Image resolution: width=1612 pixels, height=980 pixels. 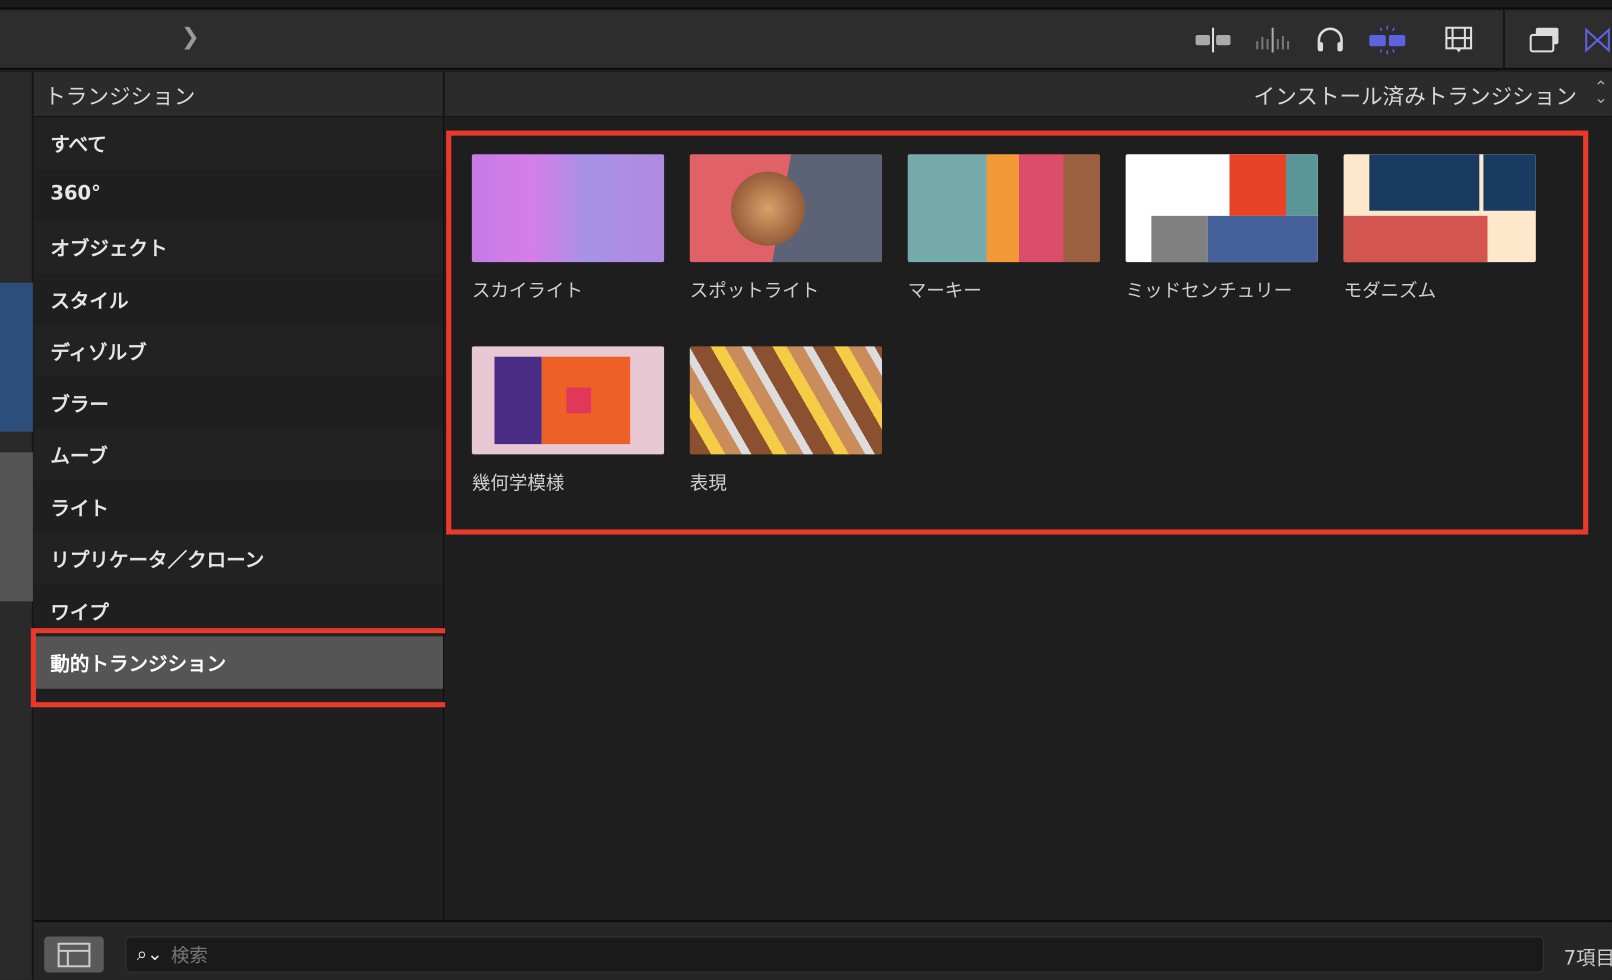 What do you see at coordinates (1601, 92) in the screenshot?
I see `updown-chevron-icon: ⌃ ⌄` at bounding box center [1601, 92].